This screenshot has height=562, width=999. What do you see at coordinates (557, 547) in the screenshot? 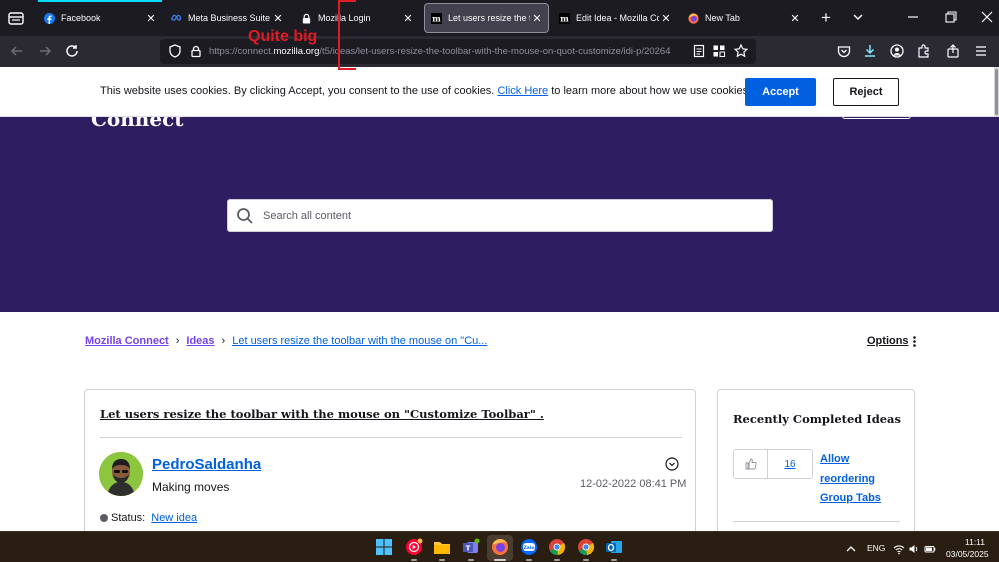
I see `chrome-icon` at bounding box center [557, 547].